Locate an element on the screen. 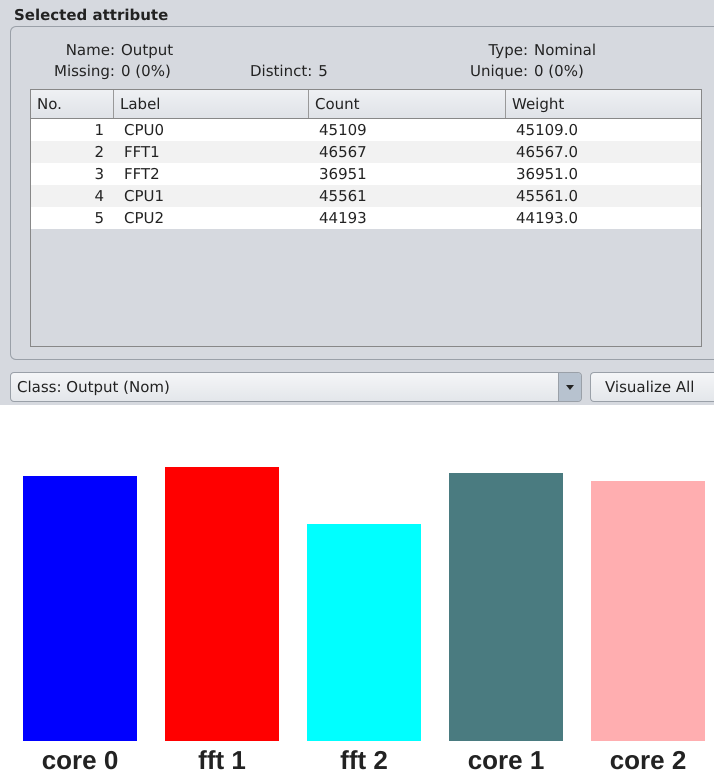  column-header: Count is located at coordinates (407, 104).